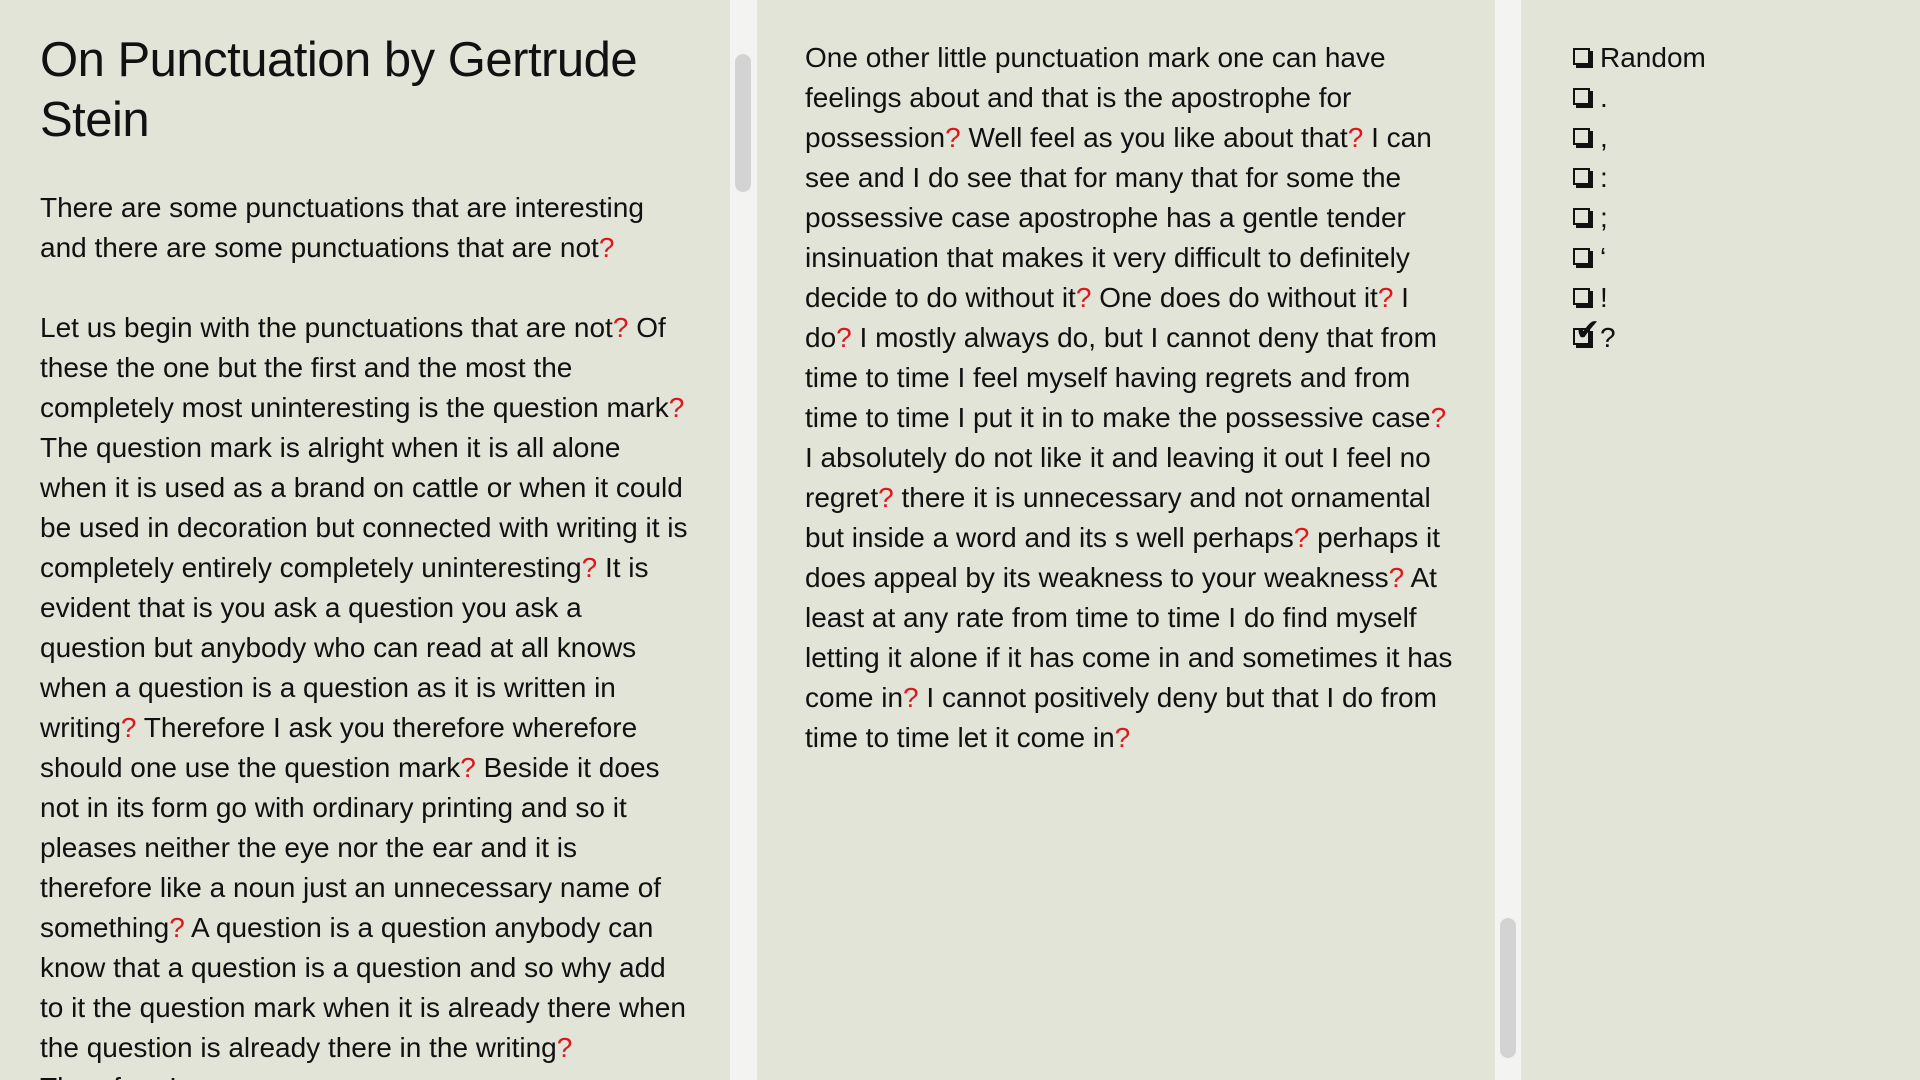 The image size is (1920, 1080). I want to click on filter-option-apostrophe: ‘, so click(1746, 258).